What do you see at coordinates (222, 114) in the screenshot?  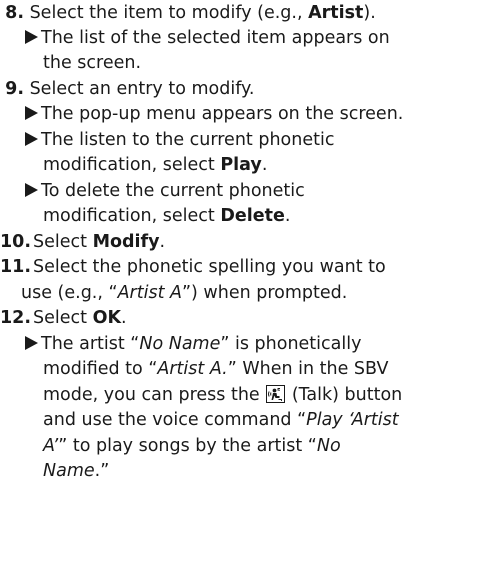 I see `bullet-text: The pop-up menu appears on the screen.` at bounding box center [222, 114].